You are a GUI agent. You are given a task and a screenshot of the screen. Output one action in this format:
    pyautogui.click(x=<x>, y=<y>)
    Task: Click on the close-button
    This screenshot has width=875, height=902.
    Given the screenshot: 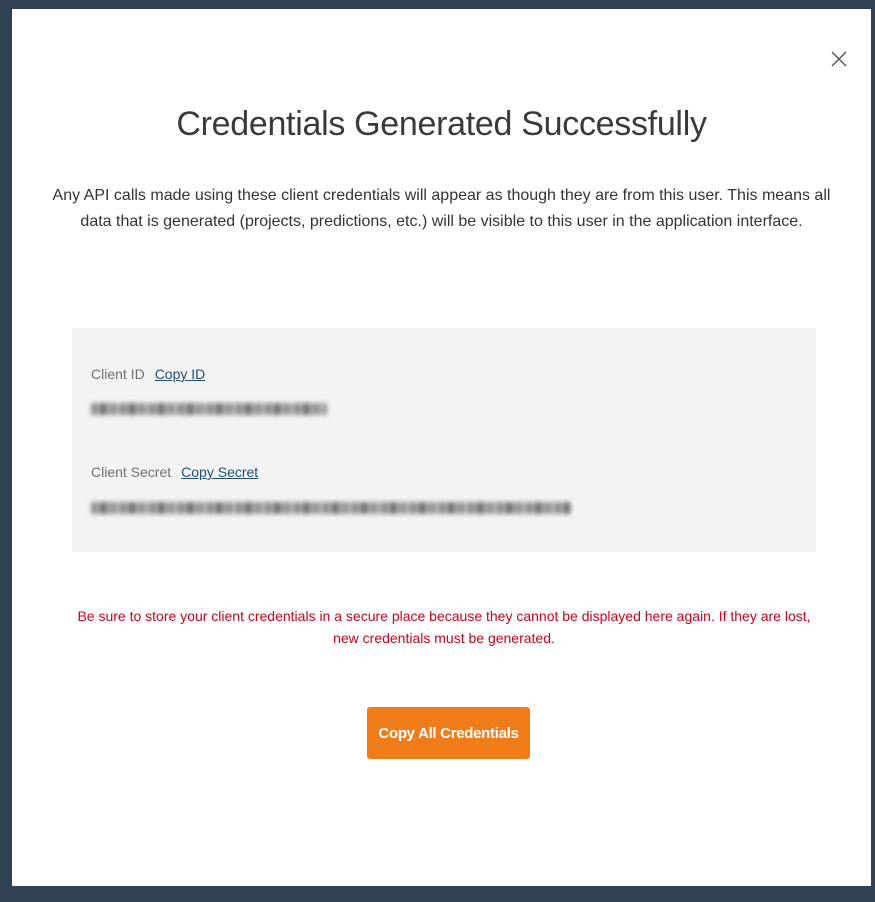 What is the action you would take?
    pyautogui.click(x=839, y=59)
    